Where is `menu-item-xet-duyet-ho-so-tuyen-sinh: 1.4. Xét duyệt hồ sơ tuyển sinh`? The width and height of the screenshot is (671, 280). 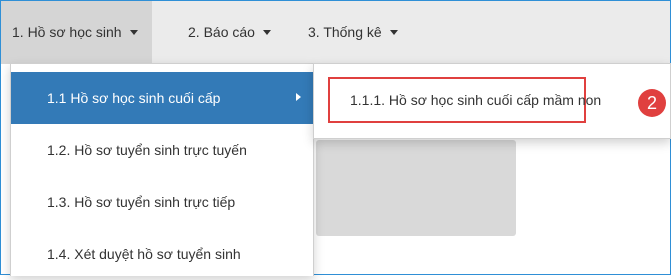 menu-item-xet-duyet-ho-so-tuyen-sinh: 1.4. Xét duyệt hồ sơ tuyển sinh is located at coordinates (162, 254).